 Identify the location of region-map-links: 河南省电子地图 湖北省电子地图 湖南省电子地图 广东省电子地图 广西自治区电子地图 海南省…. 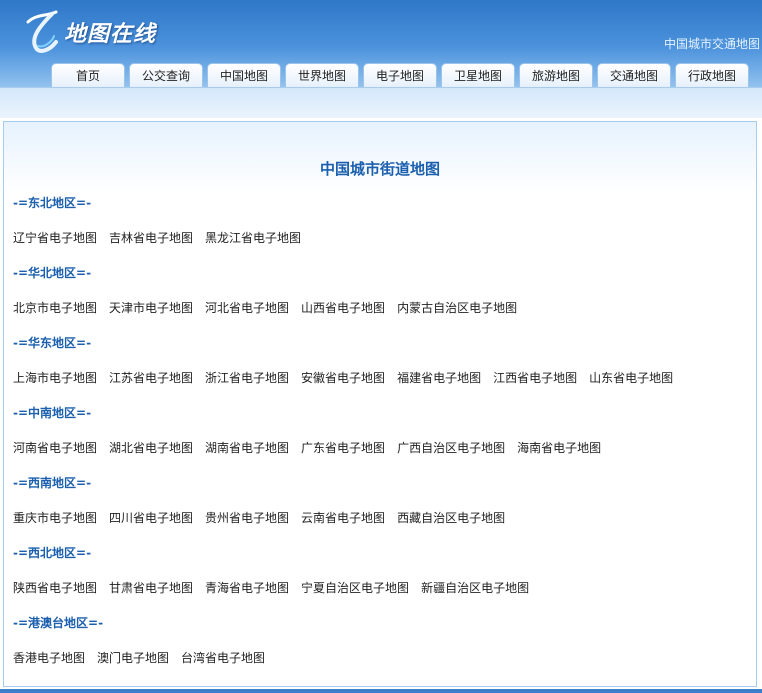
(313, 447).